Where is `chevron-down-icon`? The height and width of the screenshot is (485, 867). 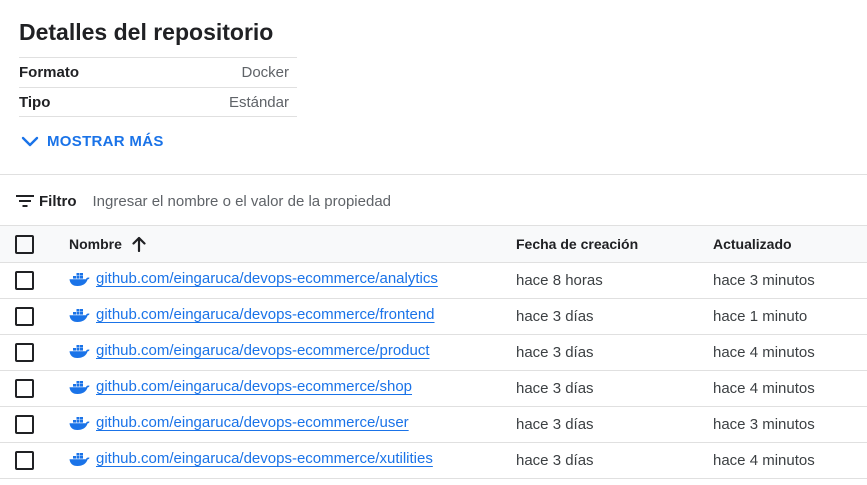 chevron-down-icon is located at coordinates (30, 141).